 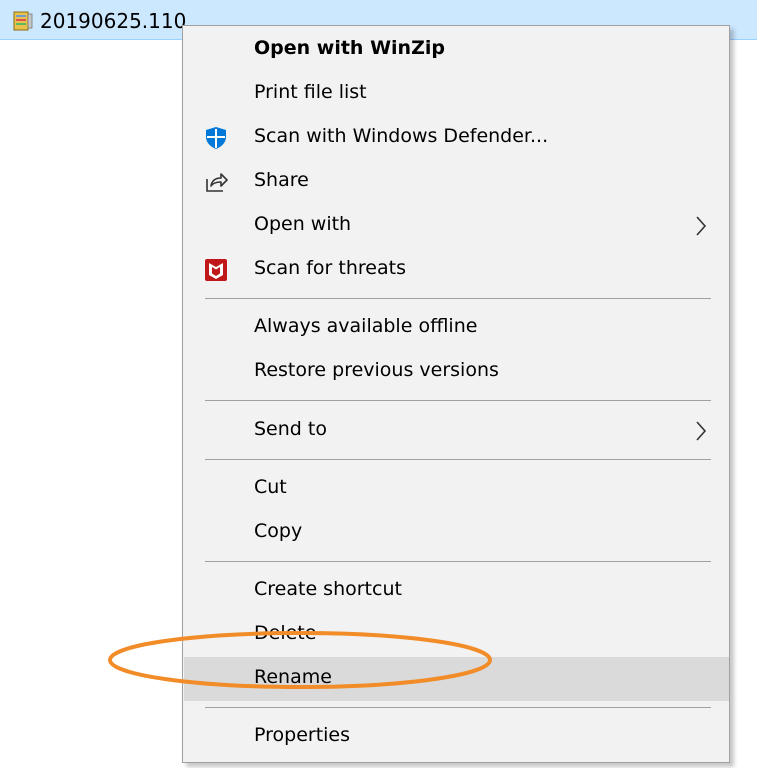 What do you see at coordinates (456, 737) in the screenshot?
I see `menu-item-properties: Properties` at bounding box center [456, 737].